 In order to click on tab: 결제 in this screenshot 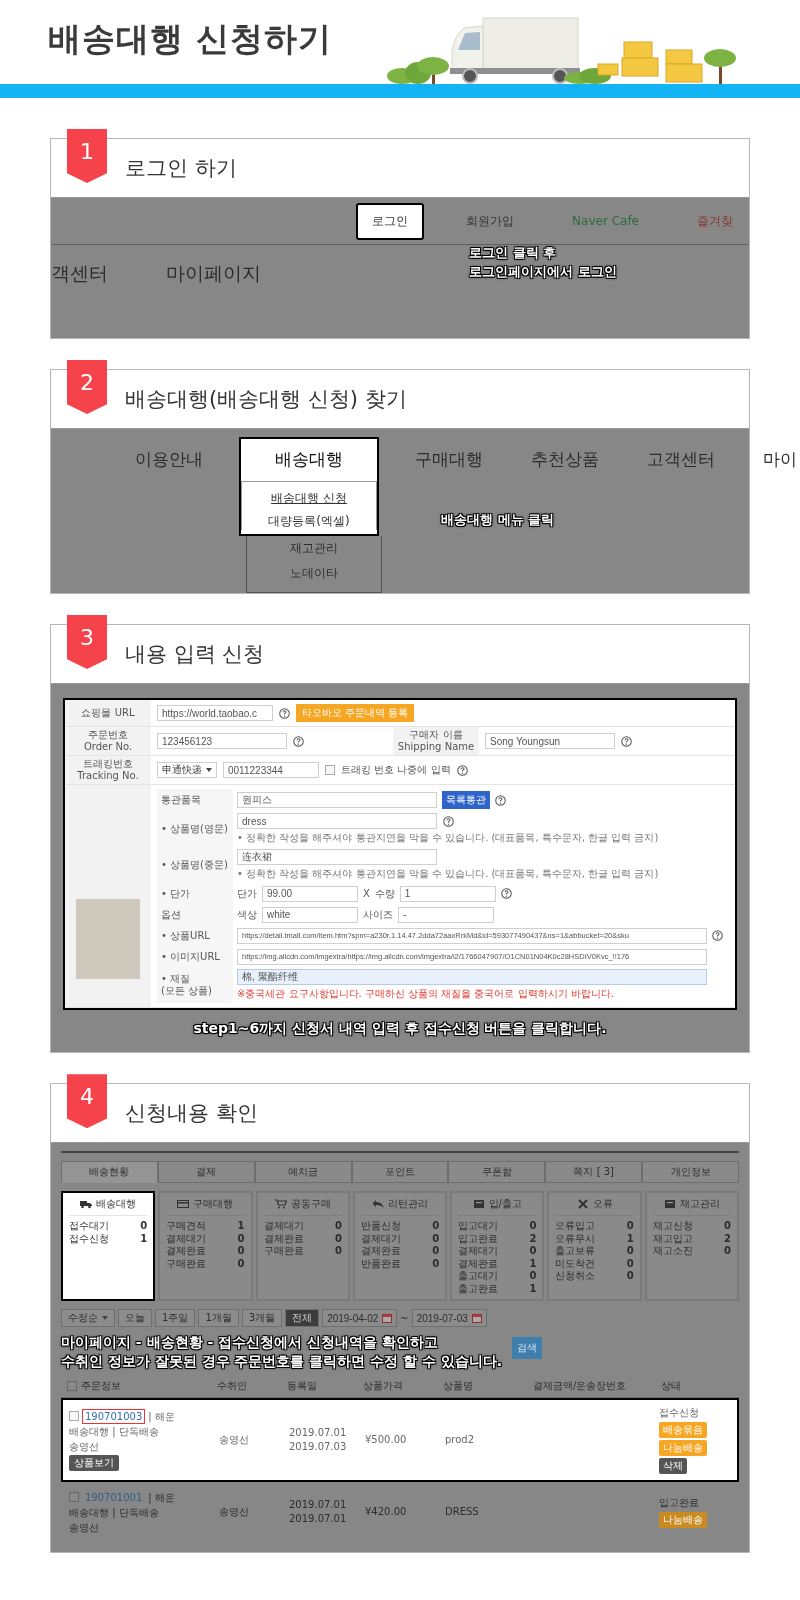, I will do `click(206, 1172)`.